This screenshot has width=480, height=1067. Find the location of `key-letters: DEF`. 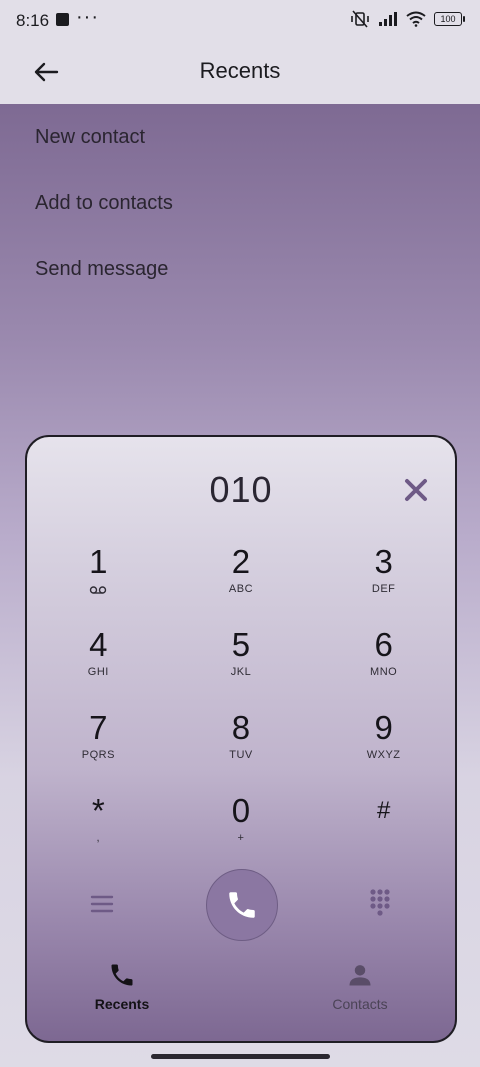

key-letters: DEF is located at coordinates (383, 589).